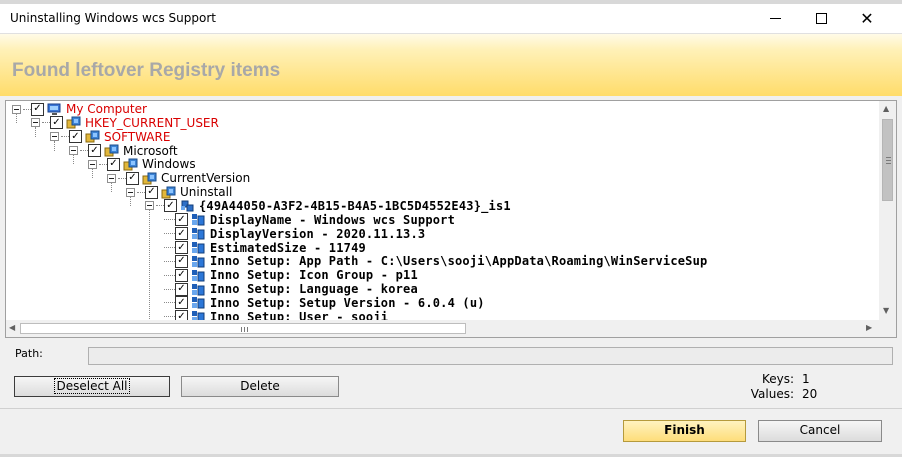 The image size is (902, 457). I want to click on tree-node: ✓ Inno Setup: Setup Version - 6.0.4 (u), so click(324, 303).